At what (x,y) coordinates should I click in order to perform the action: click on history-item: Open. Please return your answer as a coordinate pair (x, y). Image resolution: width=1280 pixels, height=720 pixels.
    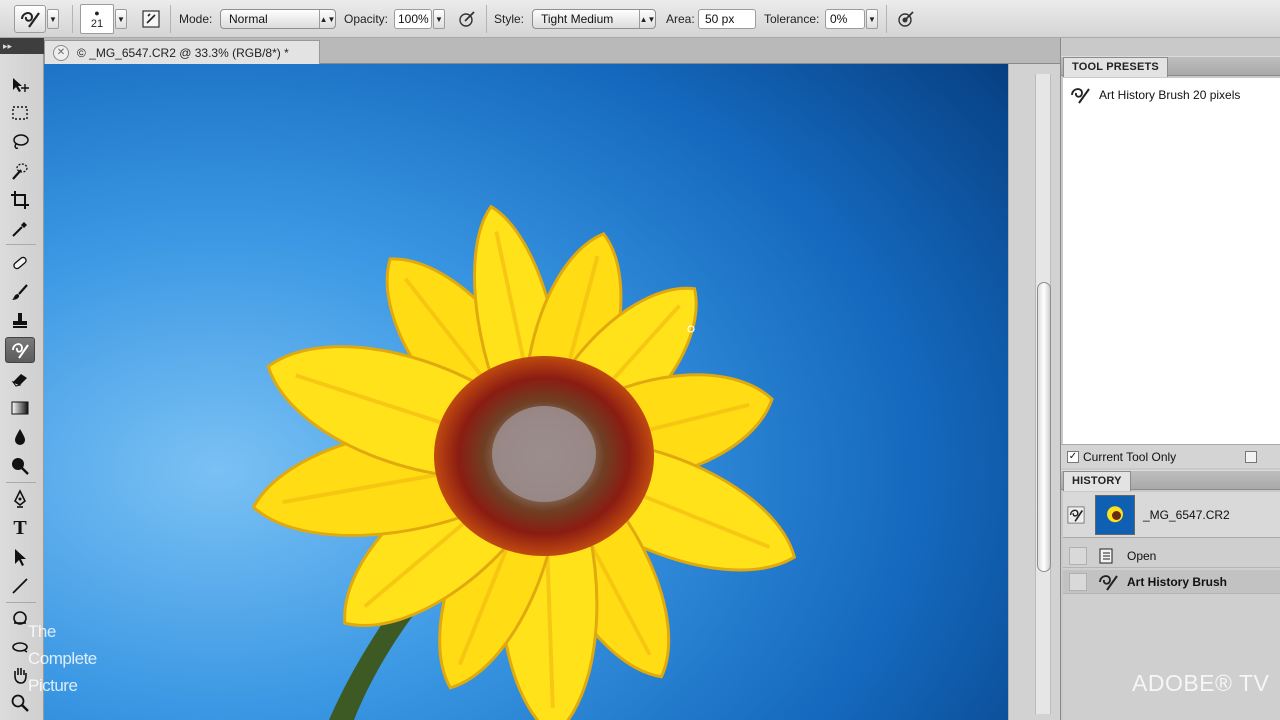
    Looking at the image, I should click on (1171, 556).